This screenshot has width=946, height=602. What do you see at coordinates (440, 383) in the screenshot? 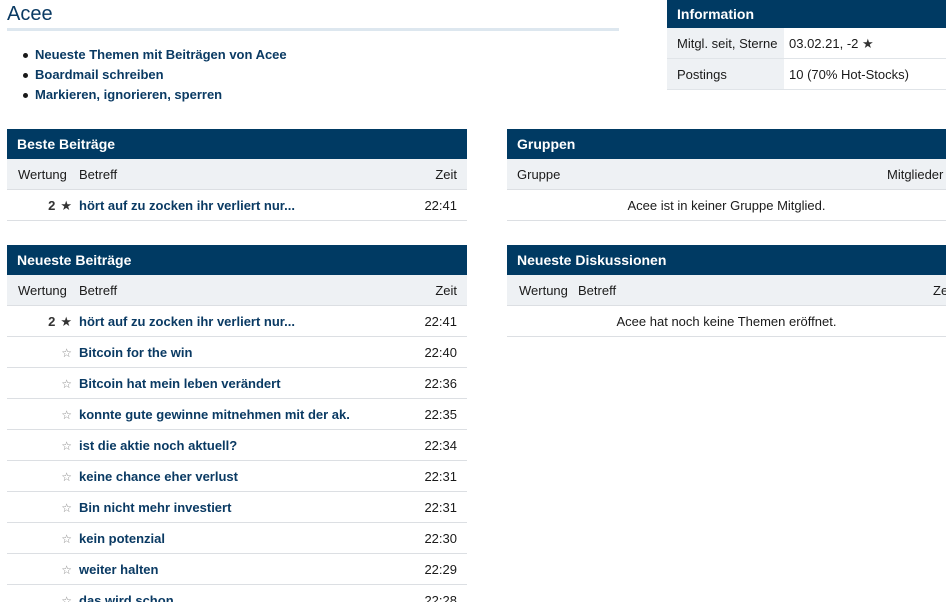
I see `post-time: 22:36` at bounding box center [440, 383].